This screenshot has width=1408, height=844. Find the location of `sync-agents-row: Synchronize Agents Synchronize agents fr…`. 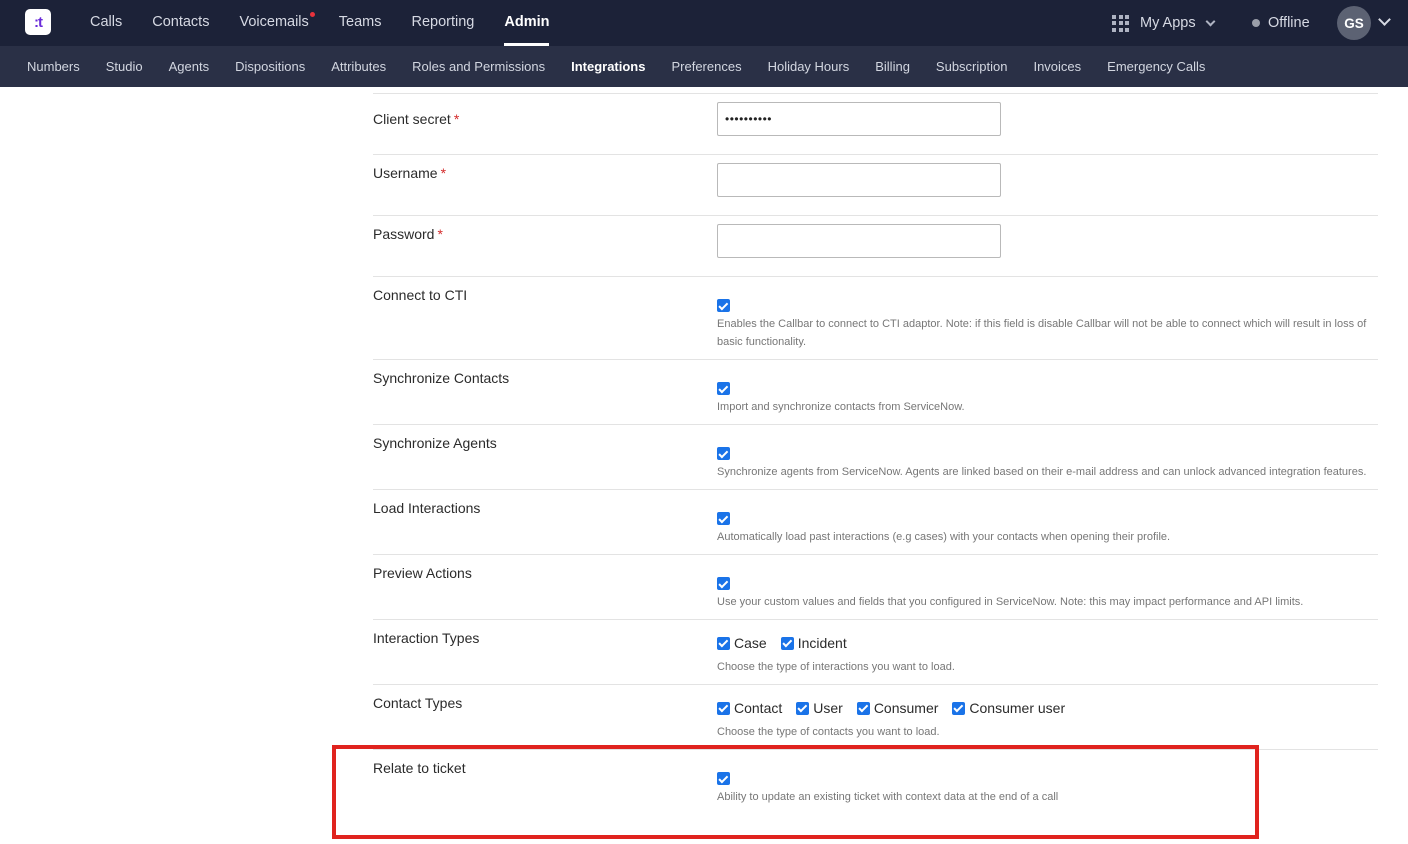

sync-agents-row: Synchronize Agents Synchronize agents fr… is located at coordinates (875, 457).